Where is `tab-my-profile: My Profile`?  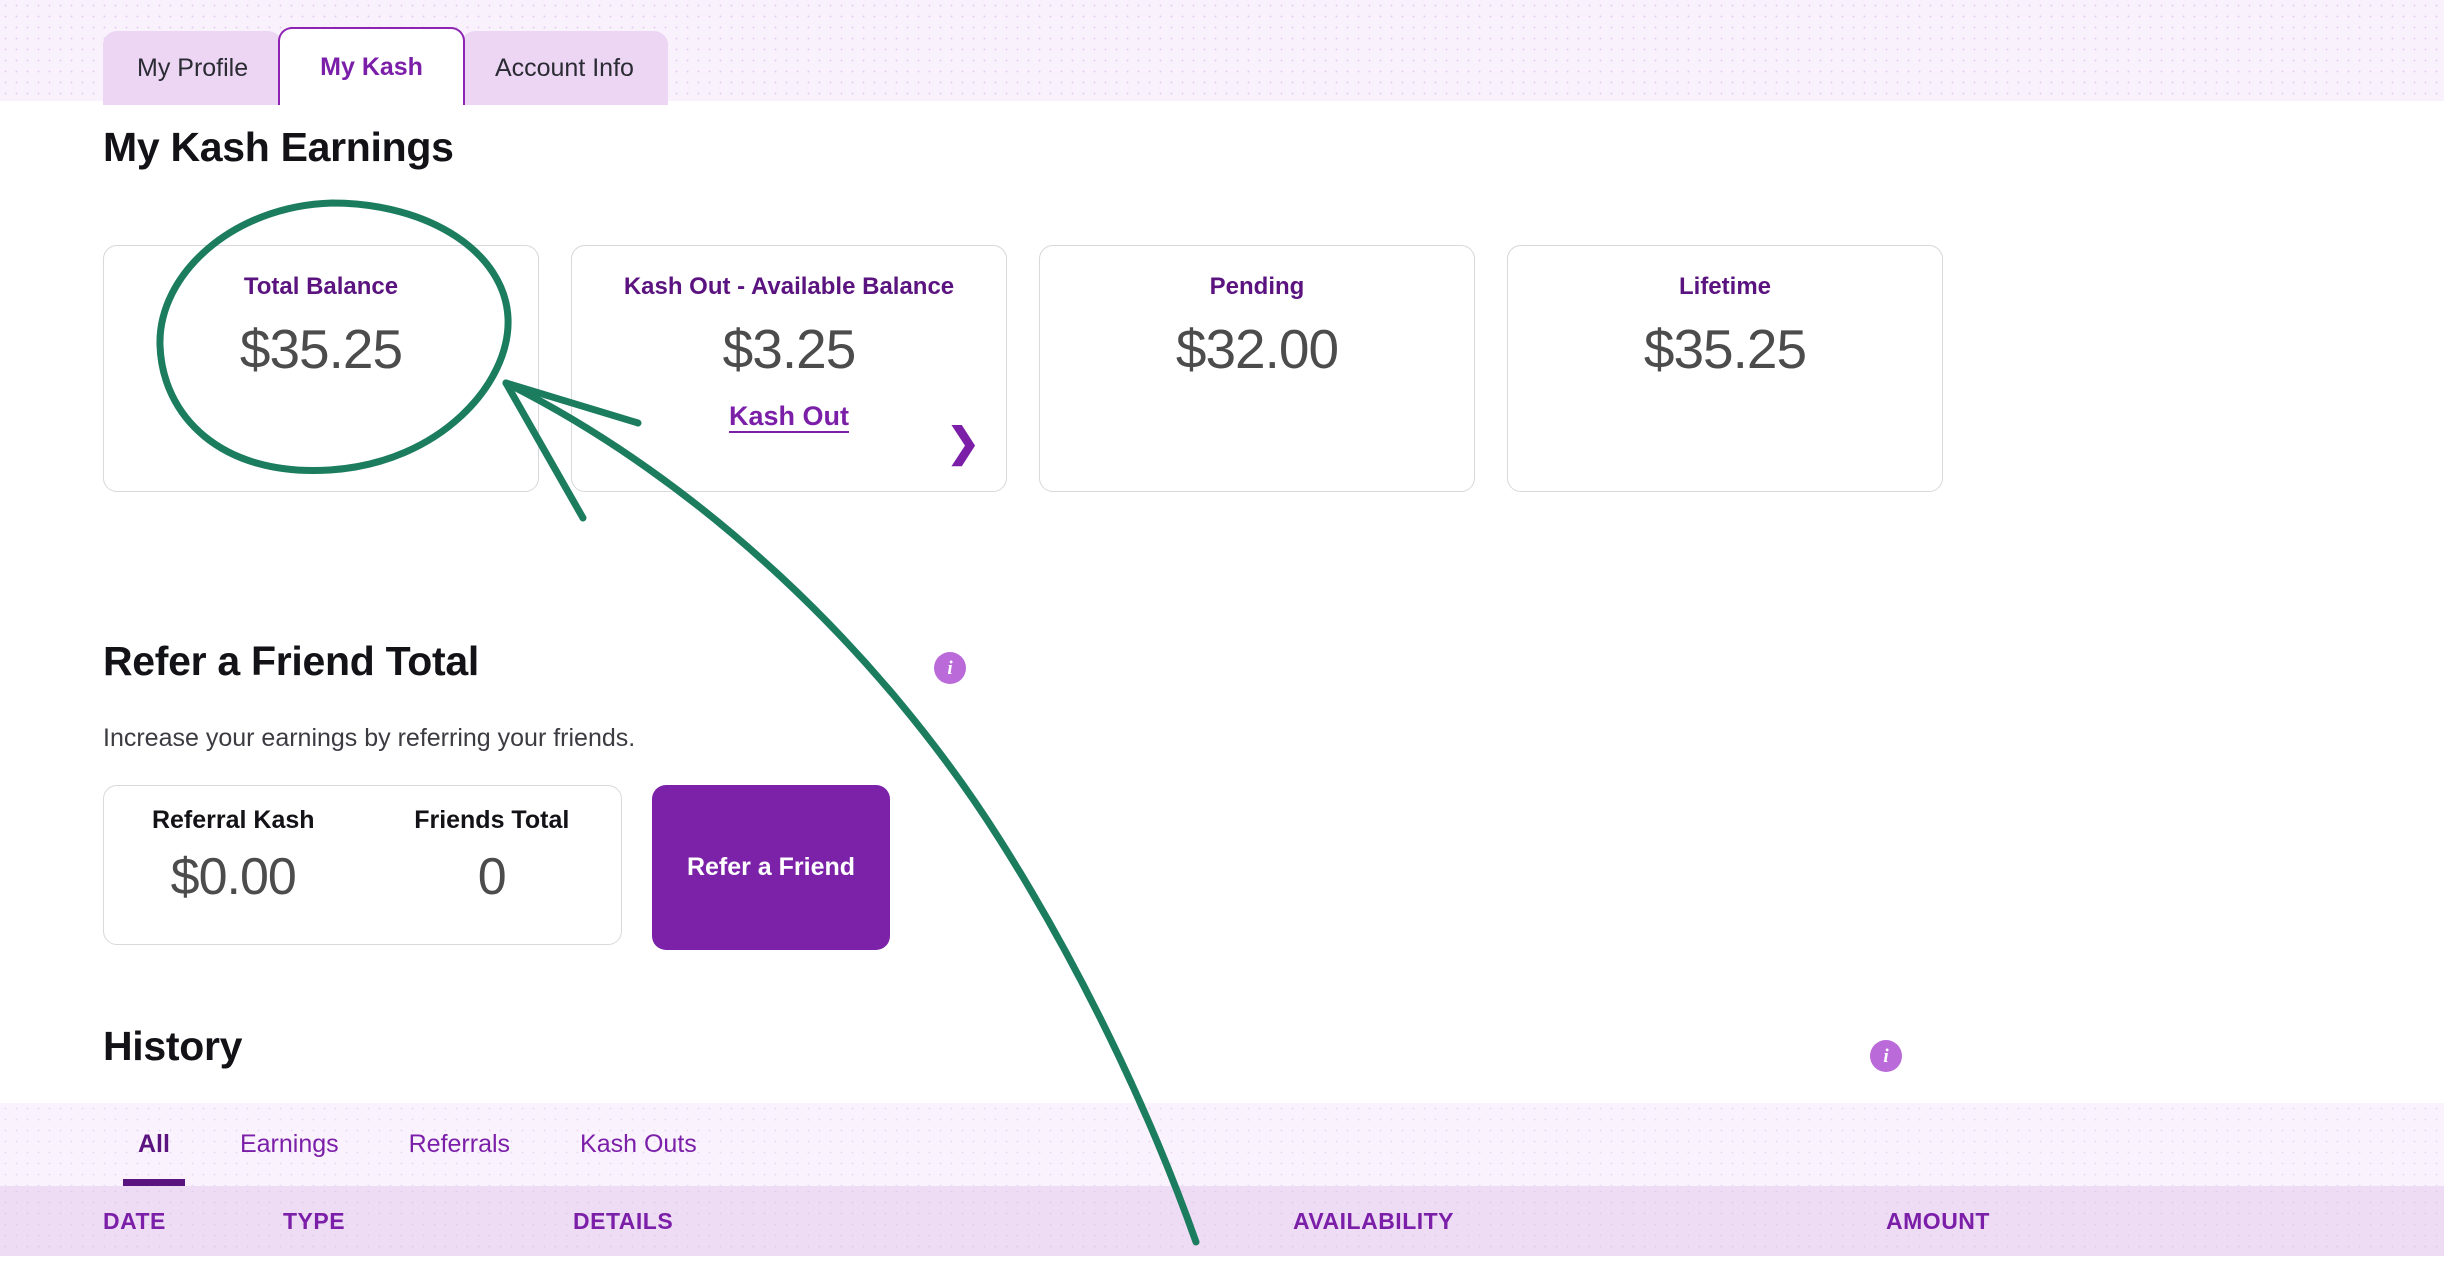 tab-my-profile: My Profile is located at coordinates (193, 68).